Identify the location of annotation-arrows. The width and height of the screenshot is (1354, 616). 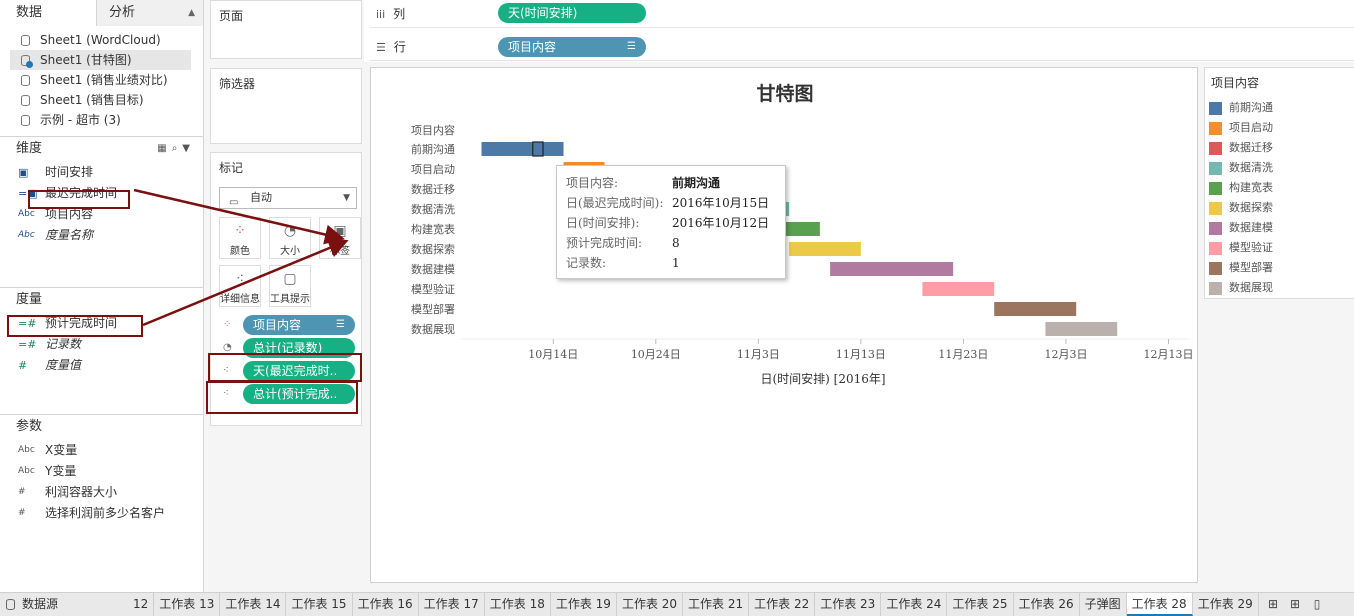
(241, 257).